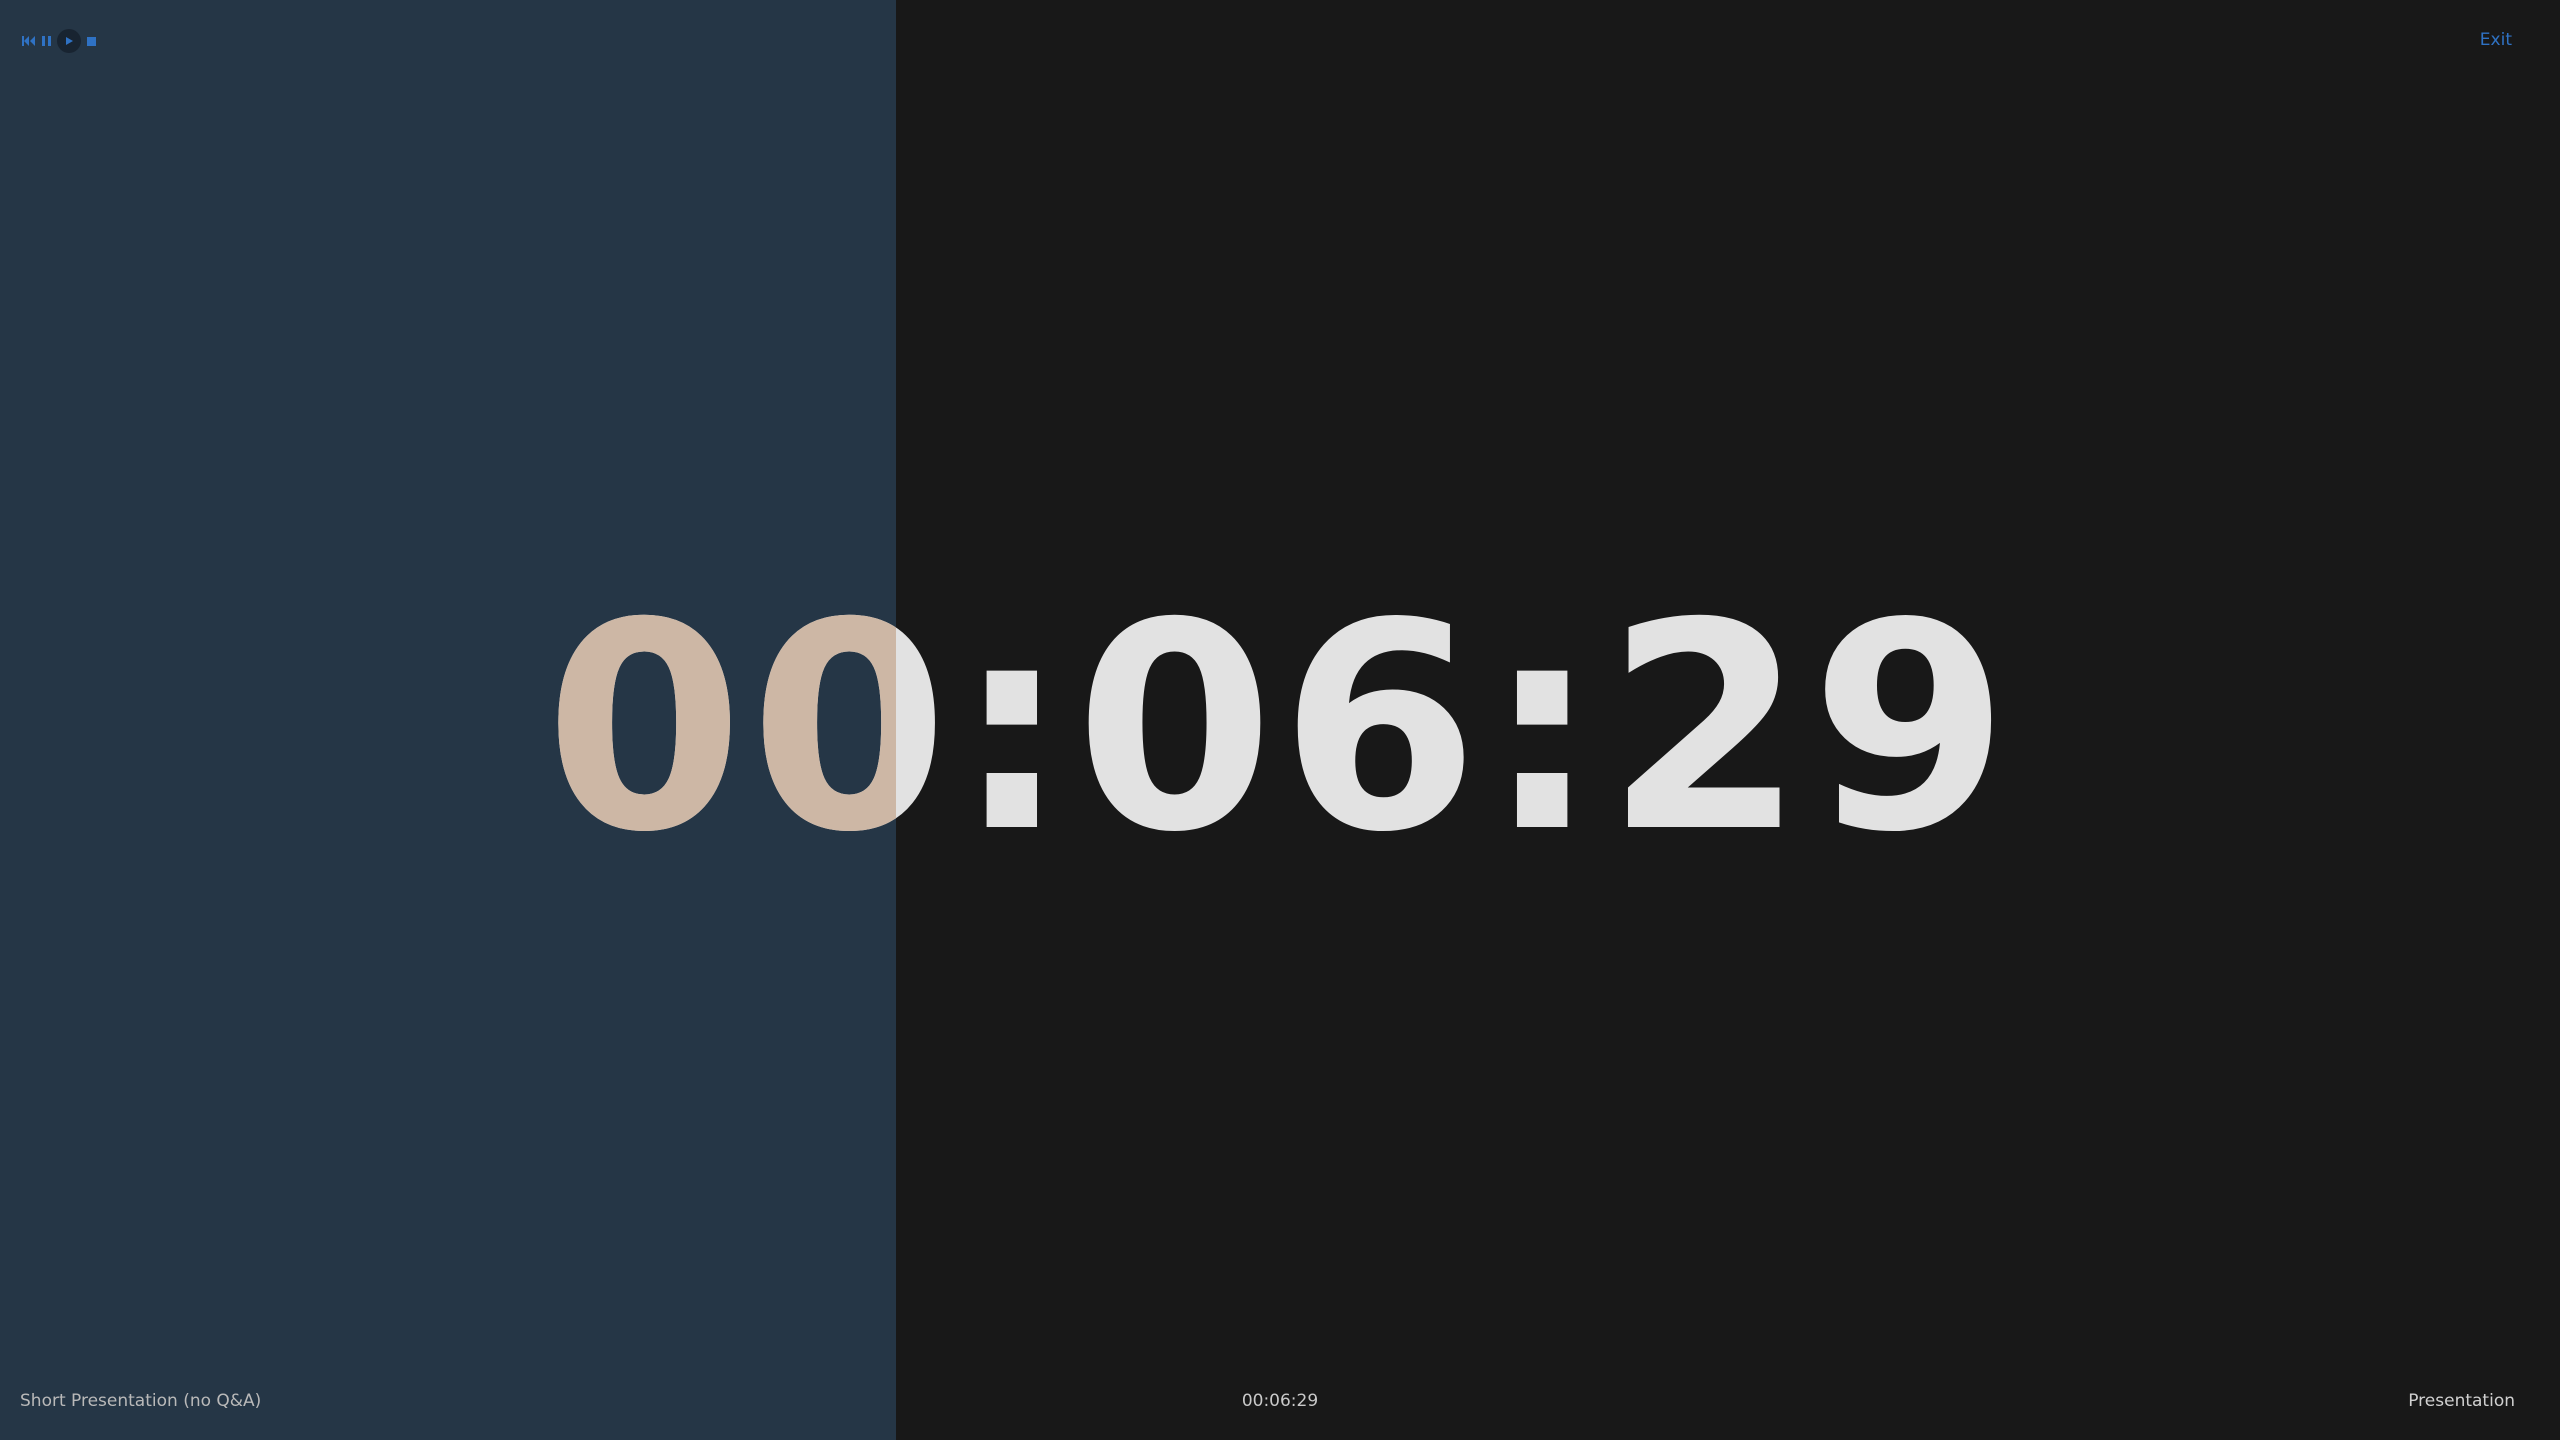  What do you see at coordinates (1280, 1401) in the screenshot?
I see `footer-time: 00:06:29` at bounding box center [1280, 1401].